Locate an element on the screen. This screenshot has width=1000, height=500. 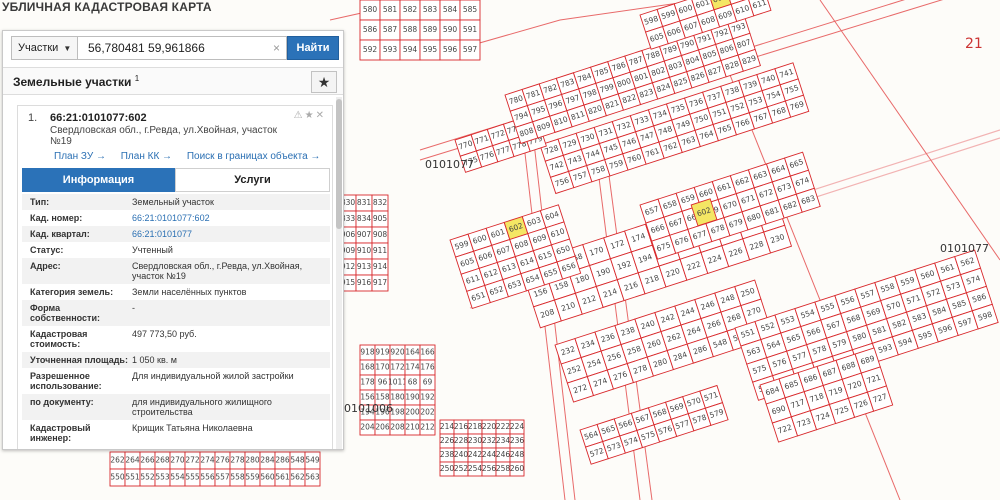
quarter-label: 0101006 is located at coordinates (368, 408).